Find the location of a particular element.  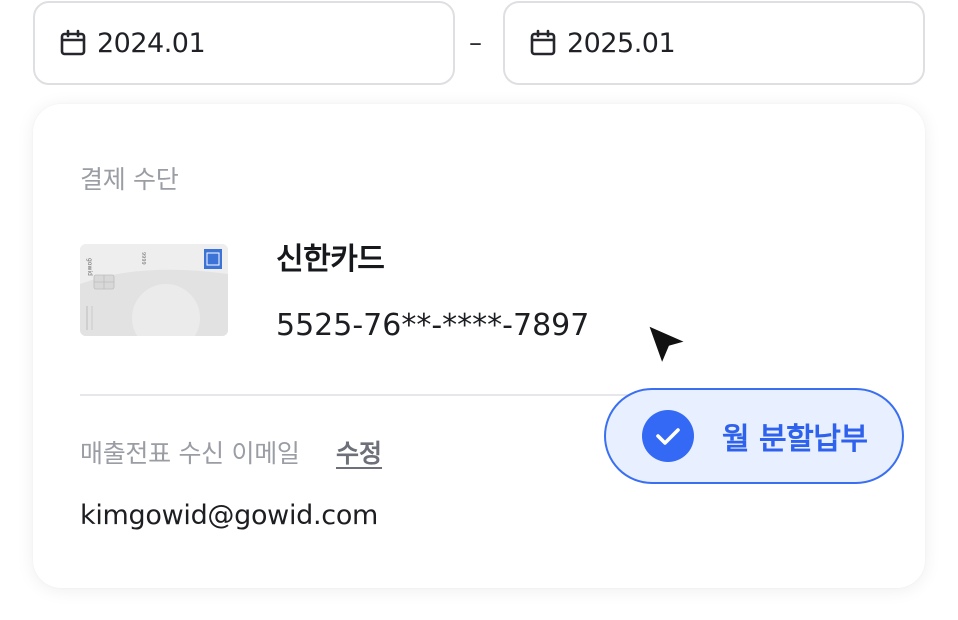

receipt-email-value: kimgowid@gowid.com is located at coordinates (229, 515).